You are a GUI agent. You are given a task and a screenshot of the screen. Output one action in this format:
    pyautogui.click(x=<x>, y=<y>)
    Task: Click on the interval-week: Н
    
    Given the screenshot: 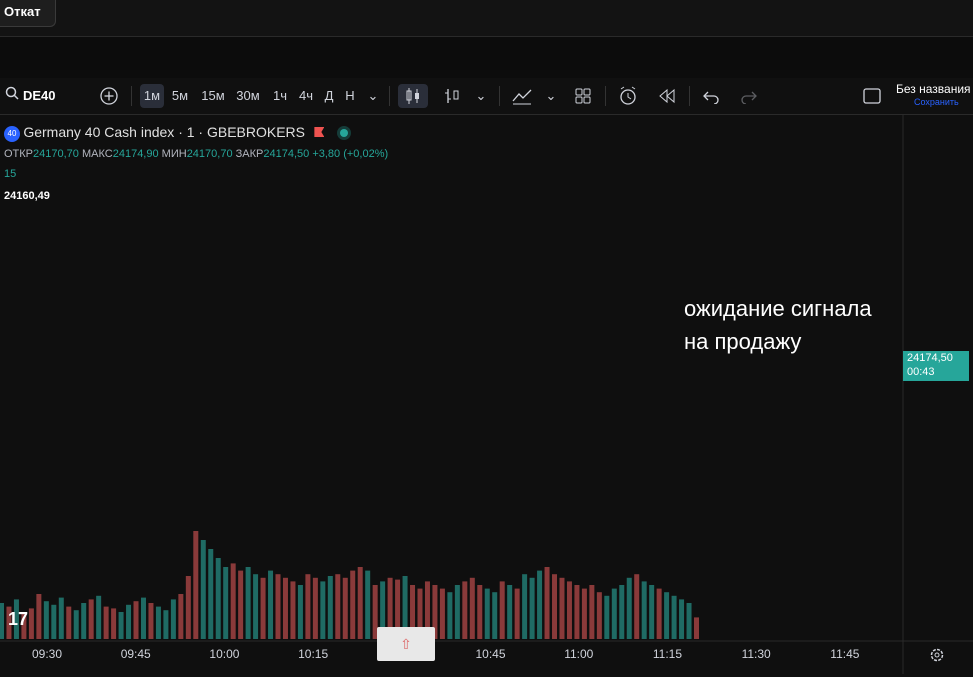 What is the action you would take?
    pyautogui.click(x=350, y=96)
    